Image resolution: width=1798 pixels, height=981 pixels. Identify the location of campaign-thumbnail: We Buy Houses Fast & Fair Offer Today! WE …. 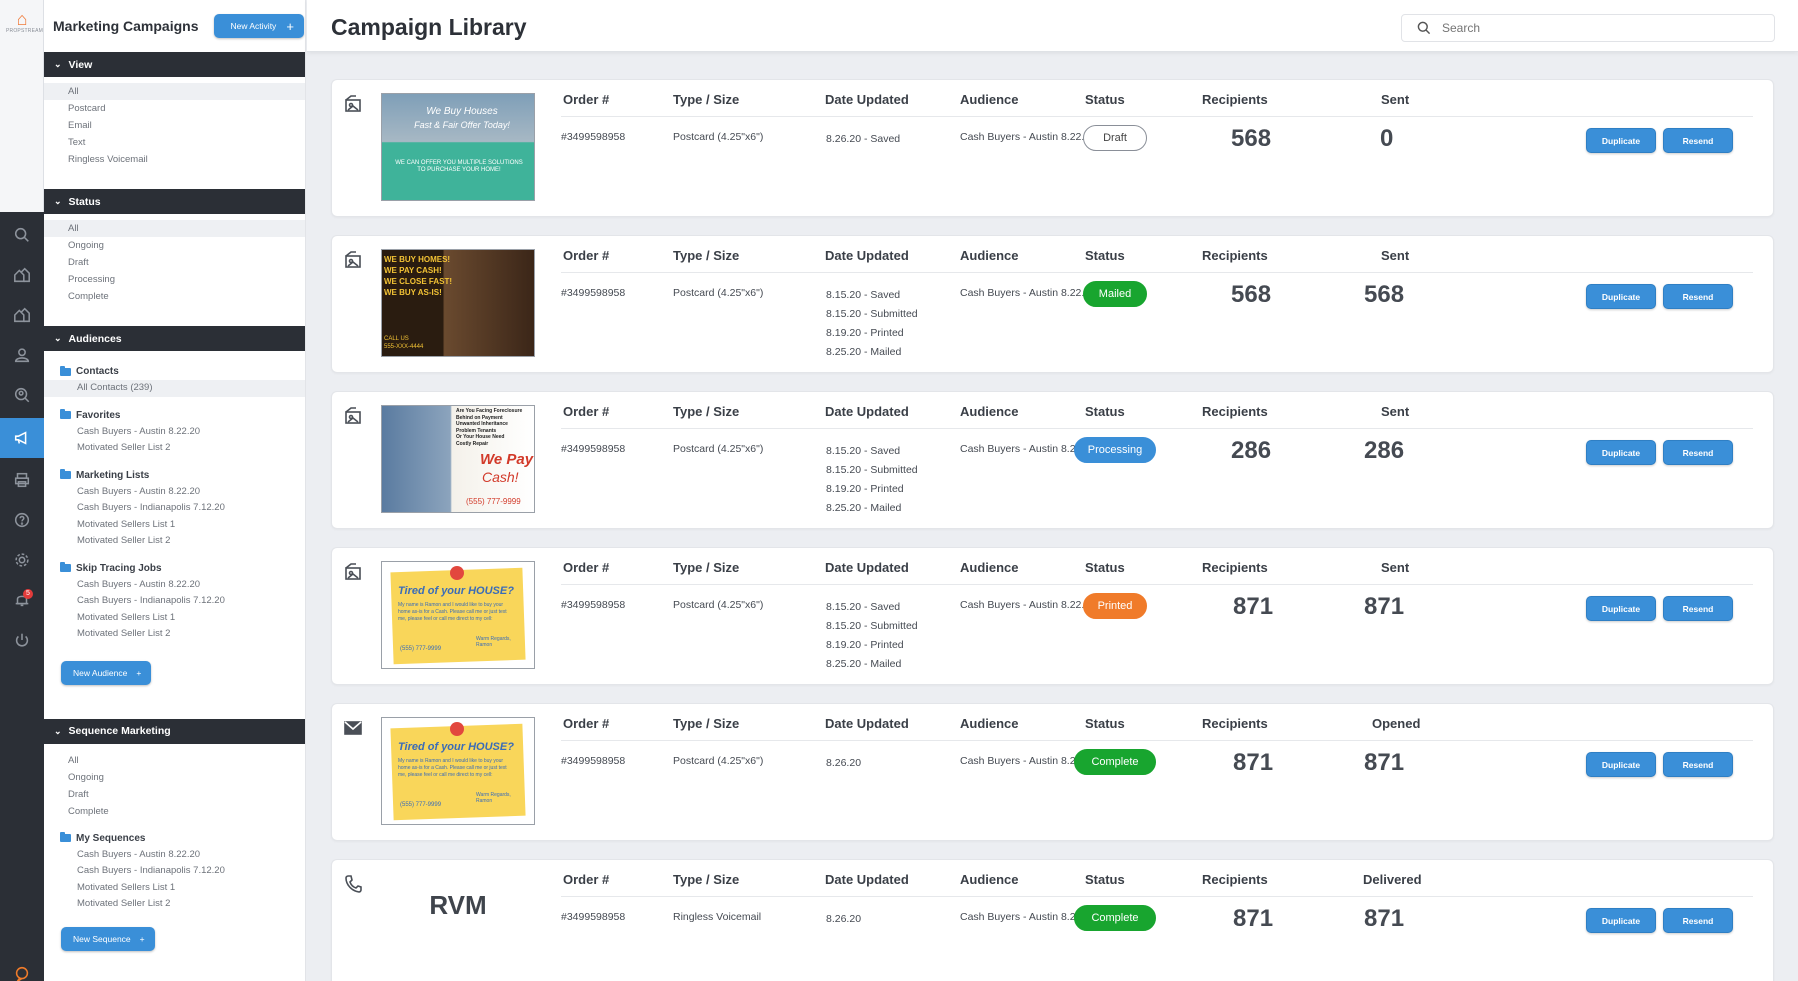
(458, 147).